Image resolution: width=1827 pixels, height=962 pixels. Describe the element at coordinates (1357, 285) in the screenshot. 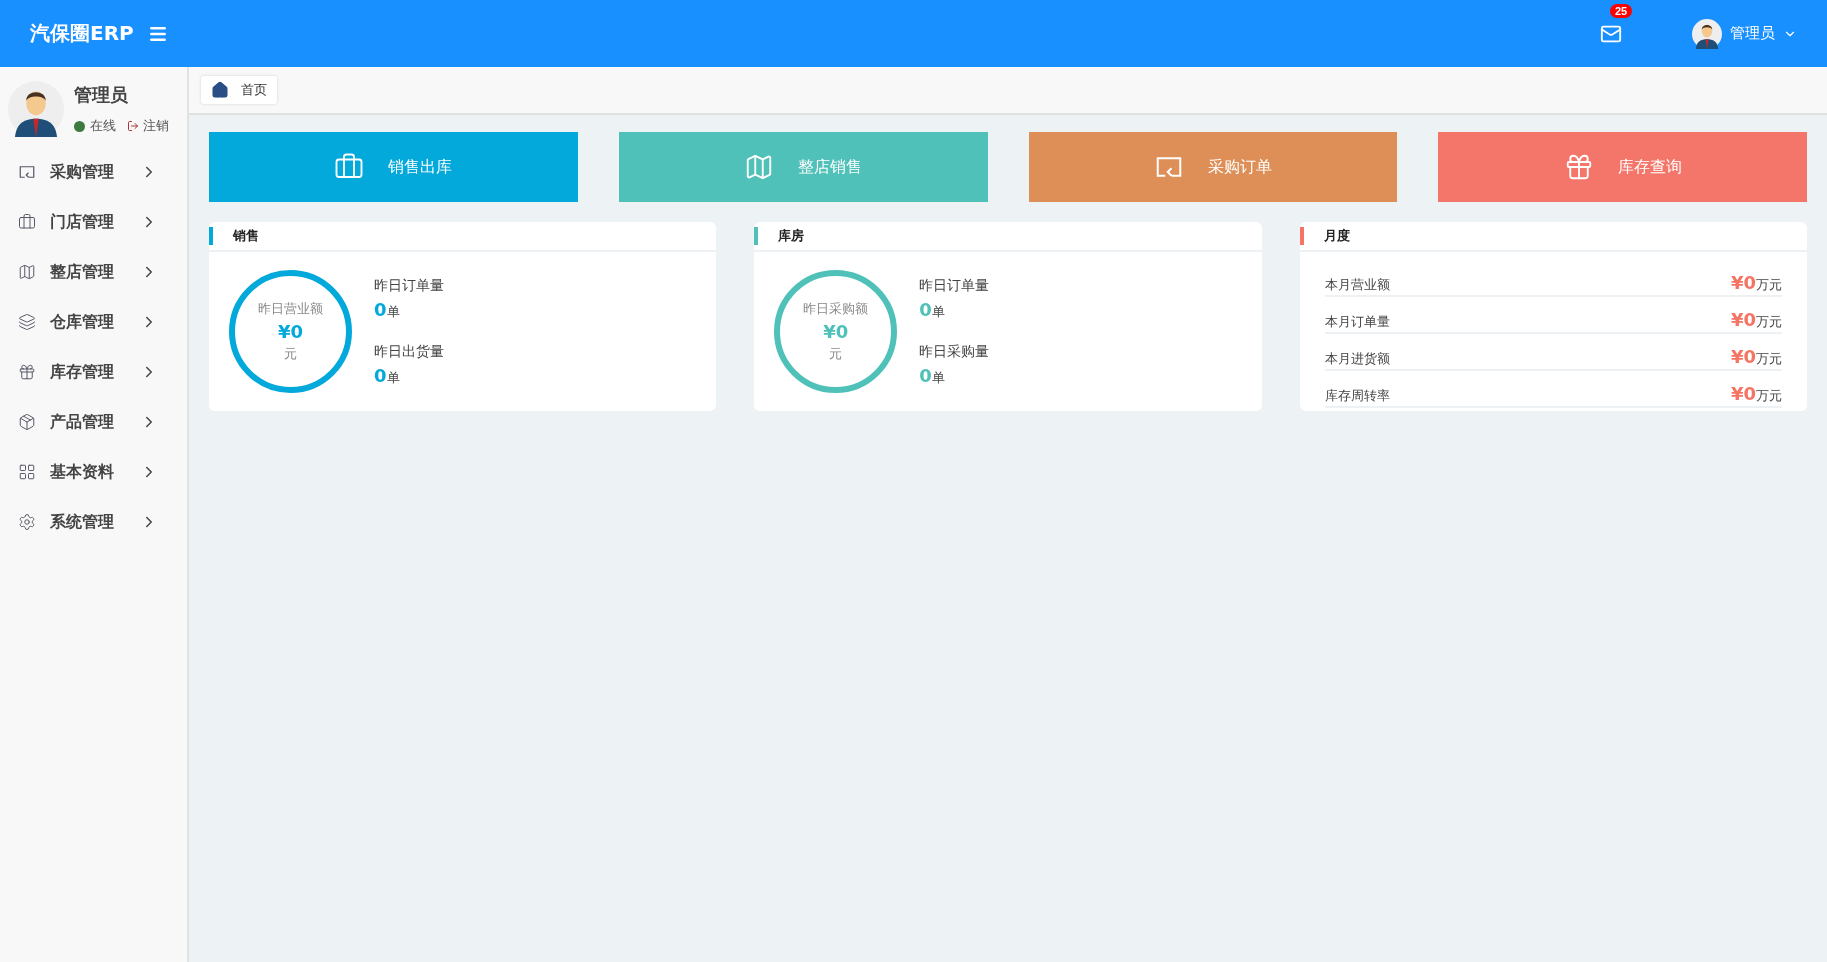

I see `stat-label: 本月营业额` at that location.